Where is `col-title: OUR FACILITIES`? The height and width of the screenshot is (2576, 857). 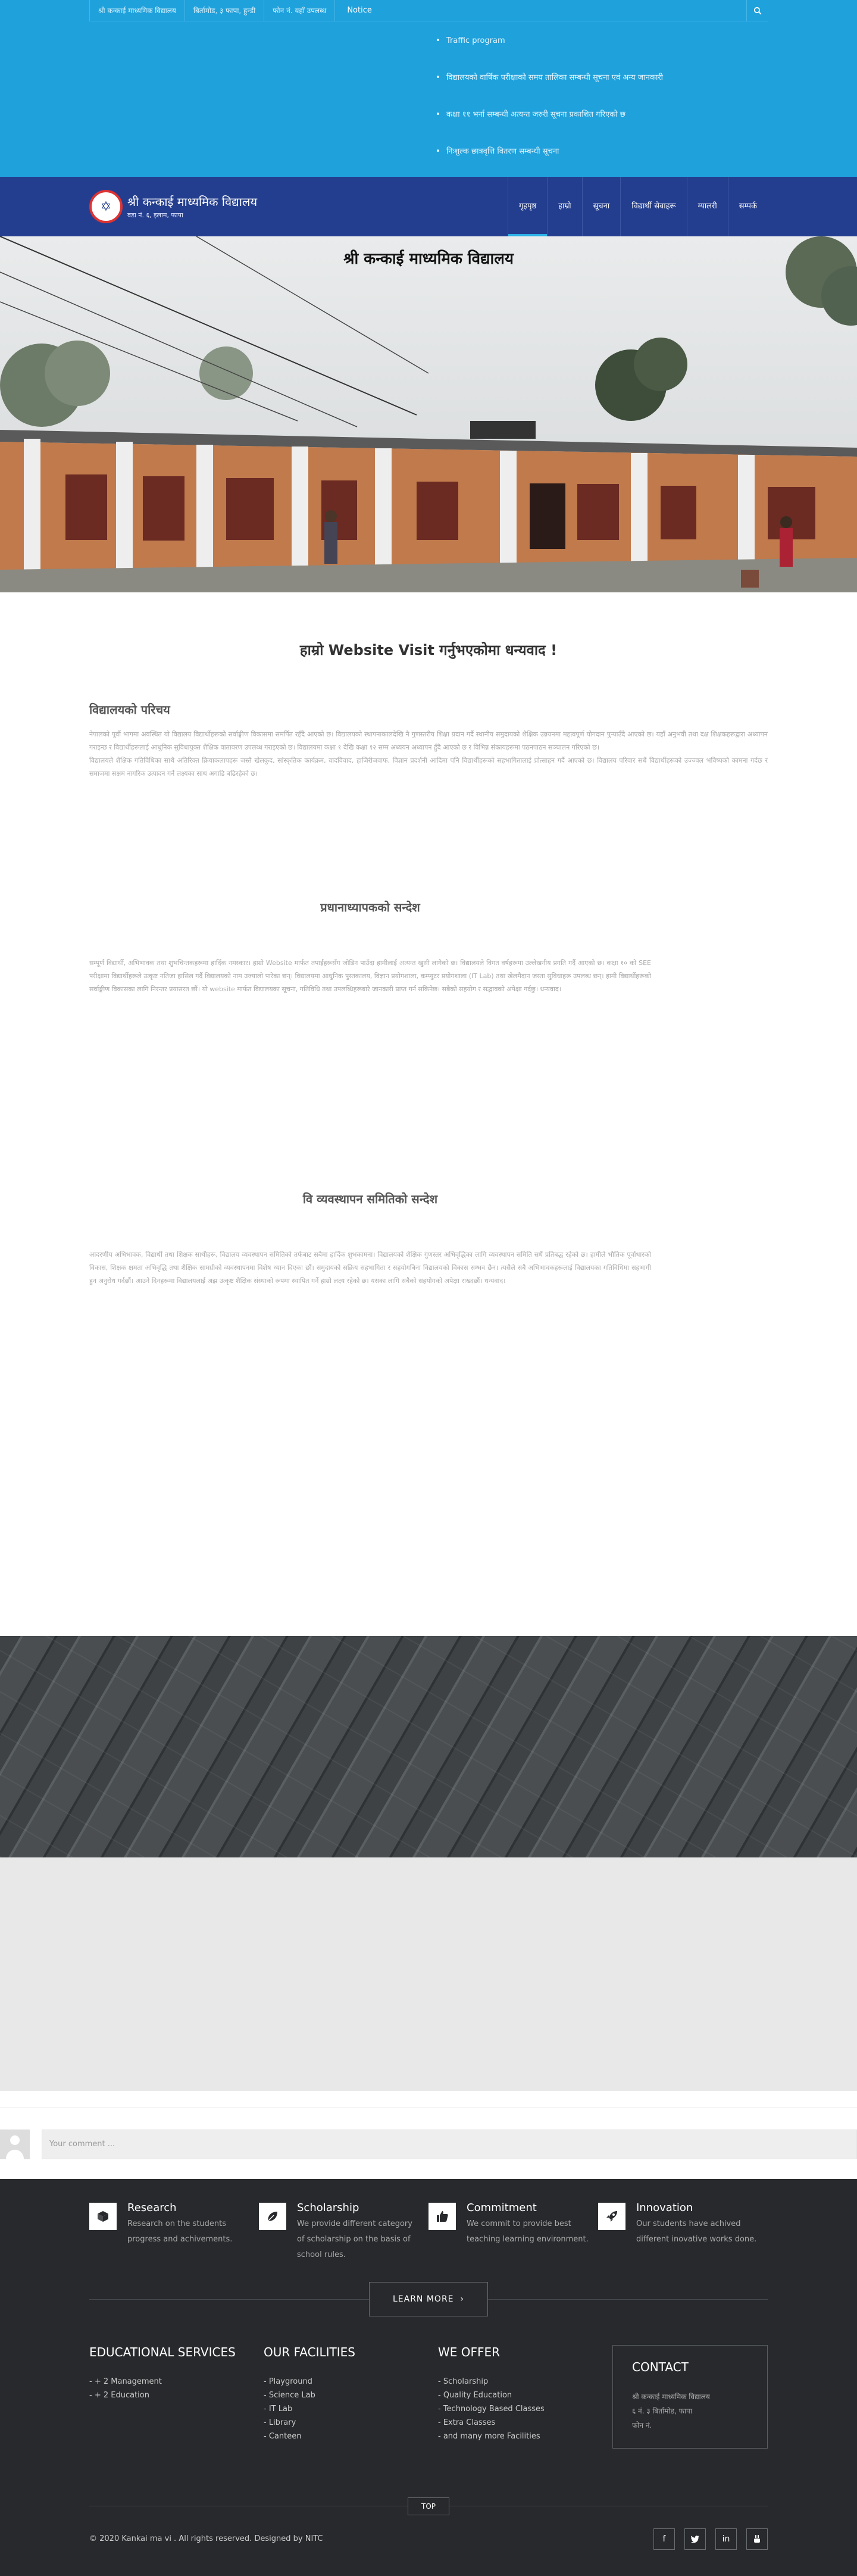
col-title: OUR FACILITIES is located at coordinates (309, 2352).